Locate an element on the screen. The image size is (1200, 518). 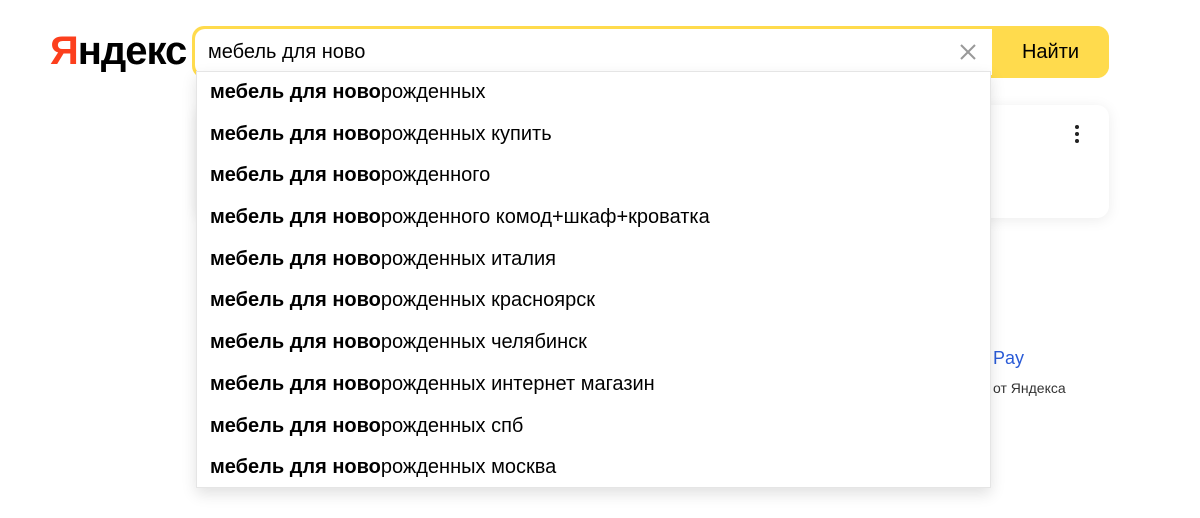
suggest-item-completion: рожденного комод+шкаф+кроватка is located at coordinates (545, 217).